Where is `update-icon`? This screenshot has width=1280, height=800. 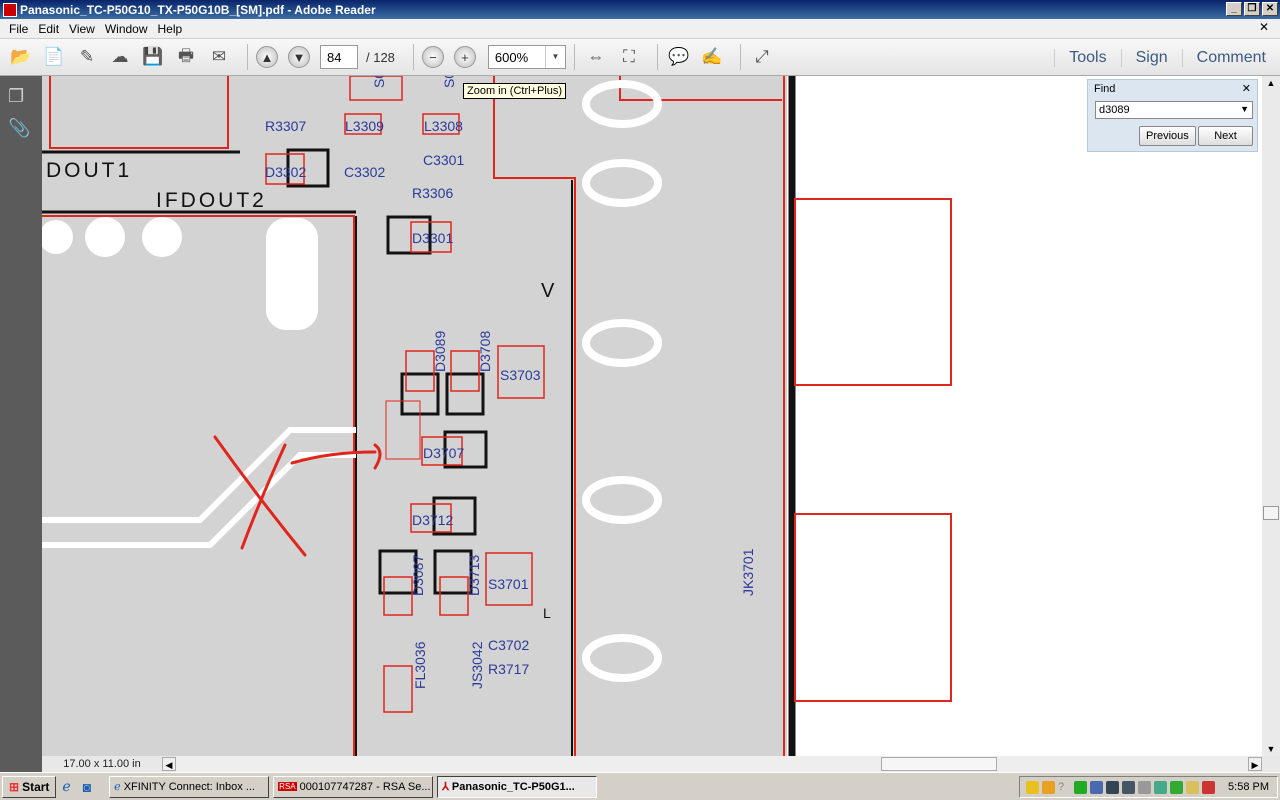 update-icon is located at coordinates (1049, 787).